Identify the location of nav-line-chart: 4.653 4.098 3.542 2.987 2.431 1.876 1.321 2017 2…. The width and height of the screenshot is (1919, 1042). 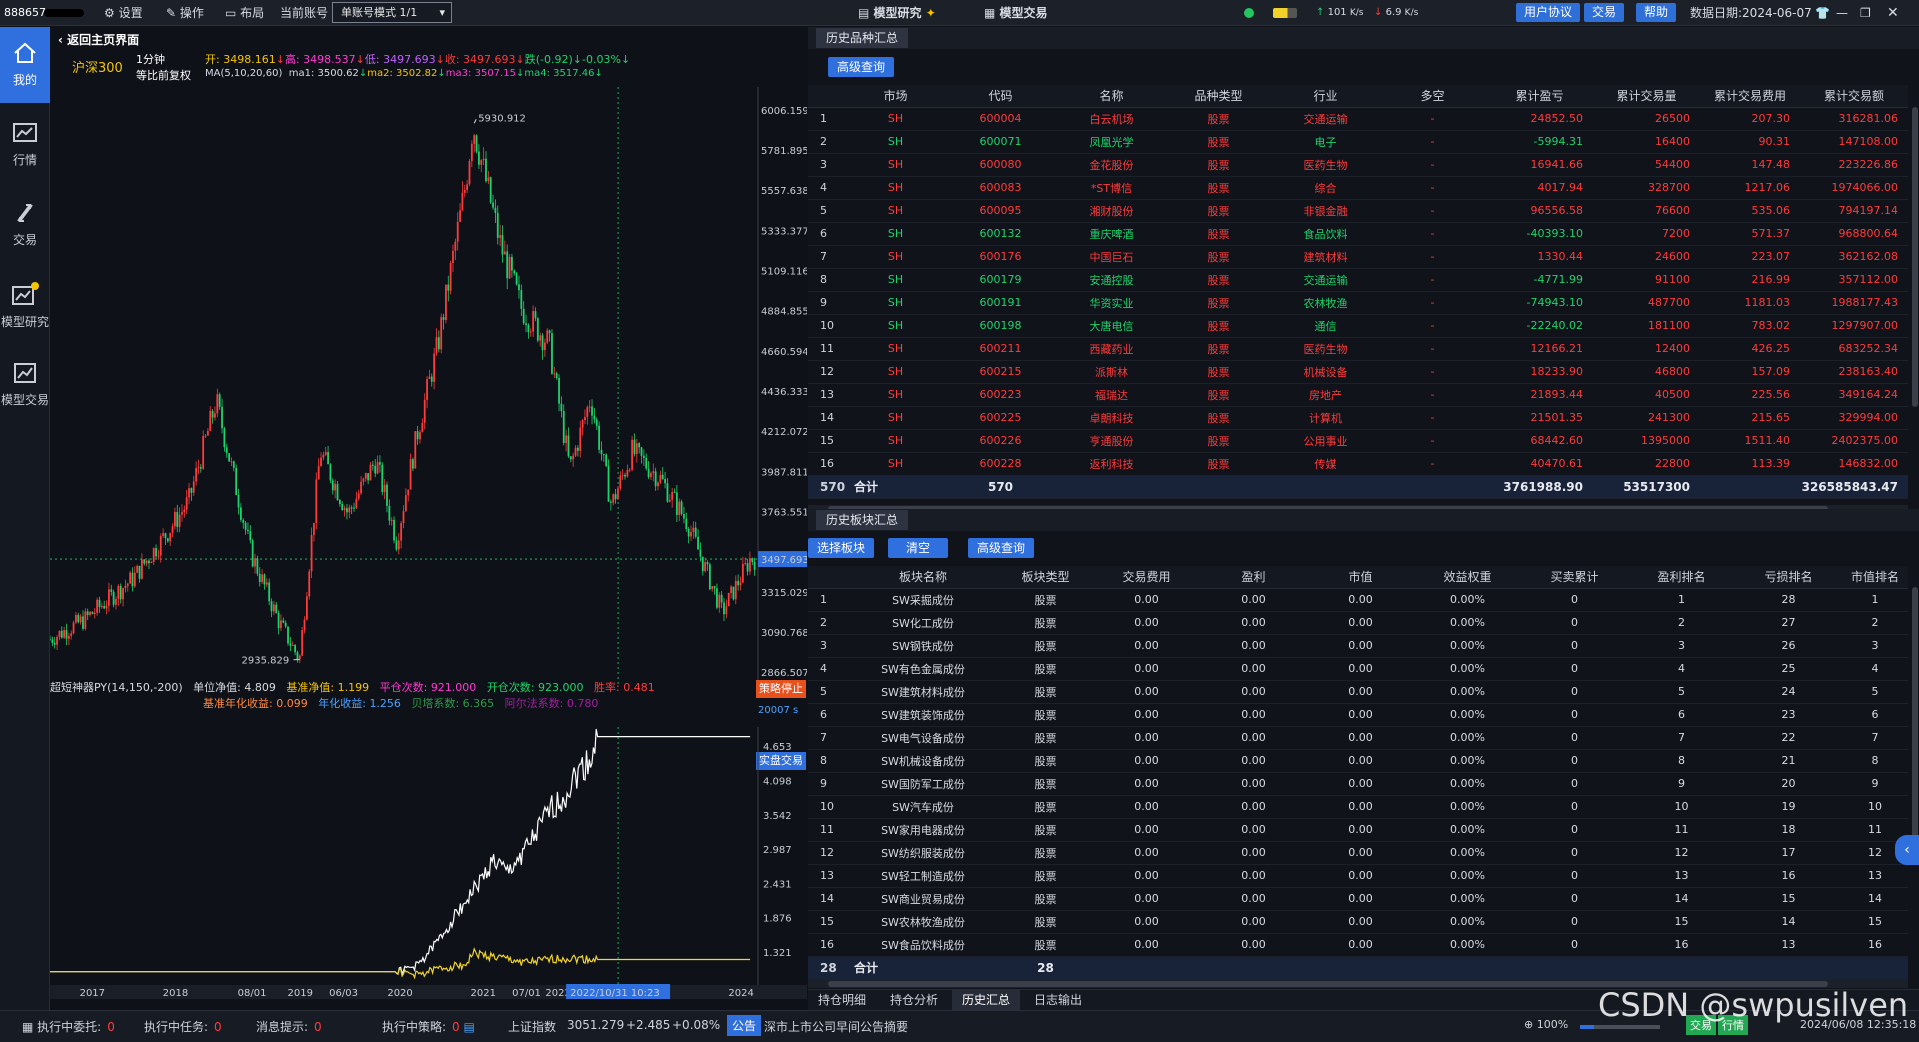
(428, 868).